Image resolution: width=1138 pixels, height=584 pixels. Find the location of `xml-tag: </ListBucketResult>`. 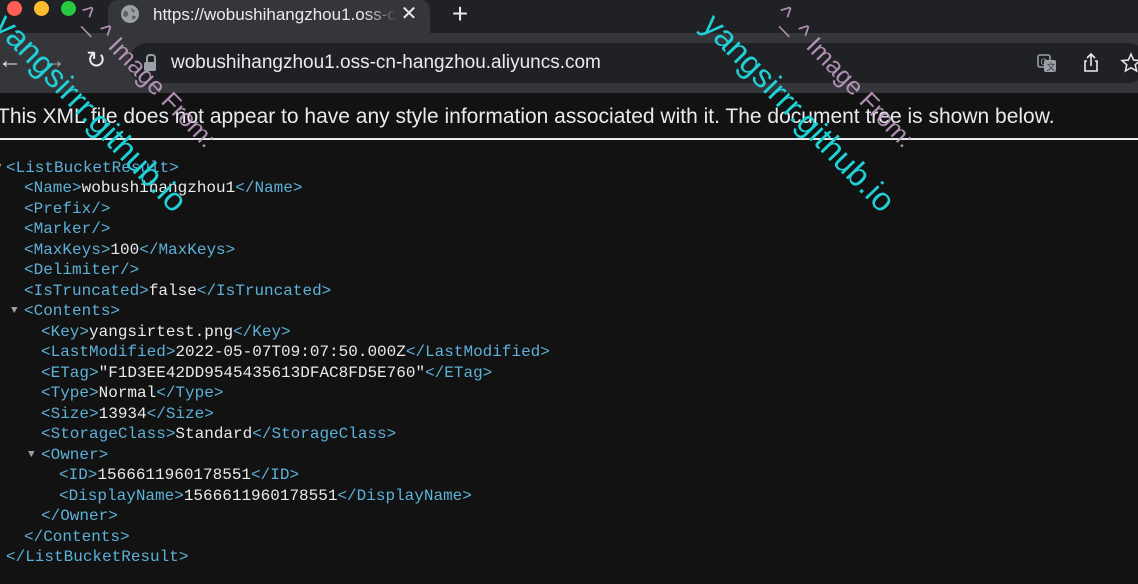

xml-tag: </ListBucketResult> is located at coordinates (97, 557).